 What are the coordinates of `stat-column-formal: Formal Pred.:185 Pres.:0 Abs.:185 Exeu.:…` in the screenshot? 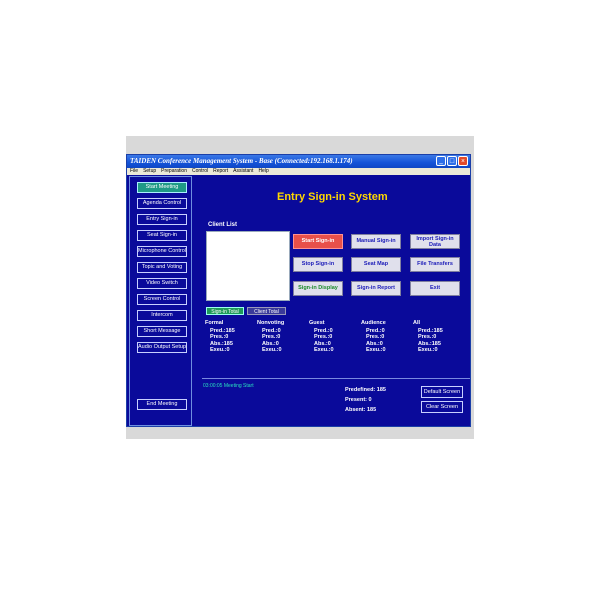 It's located at (225, 337).